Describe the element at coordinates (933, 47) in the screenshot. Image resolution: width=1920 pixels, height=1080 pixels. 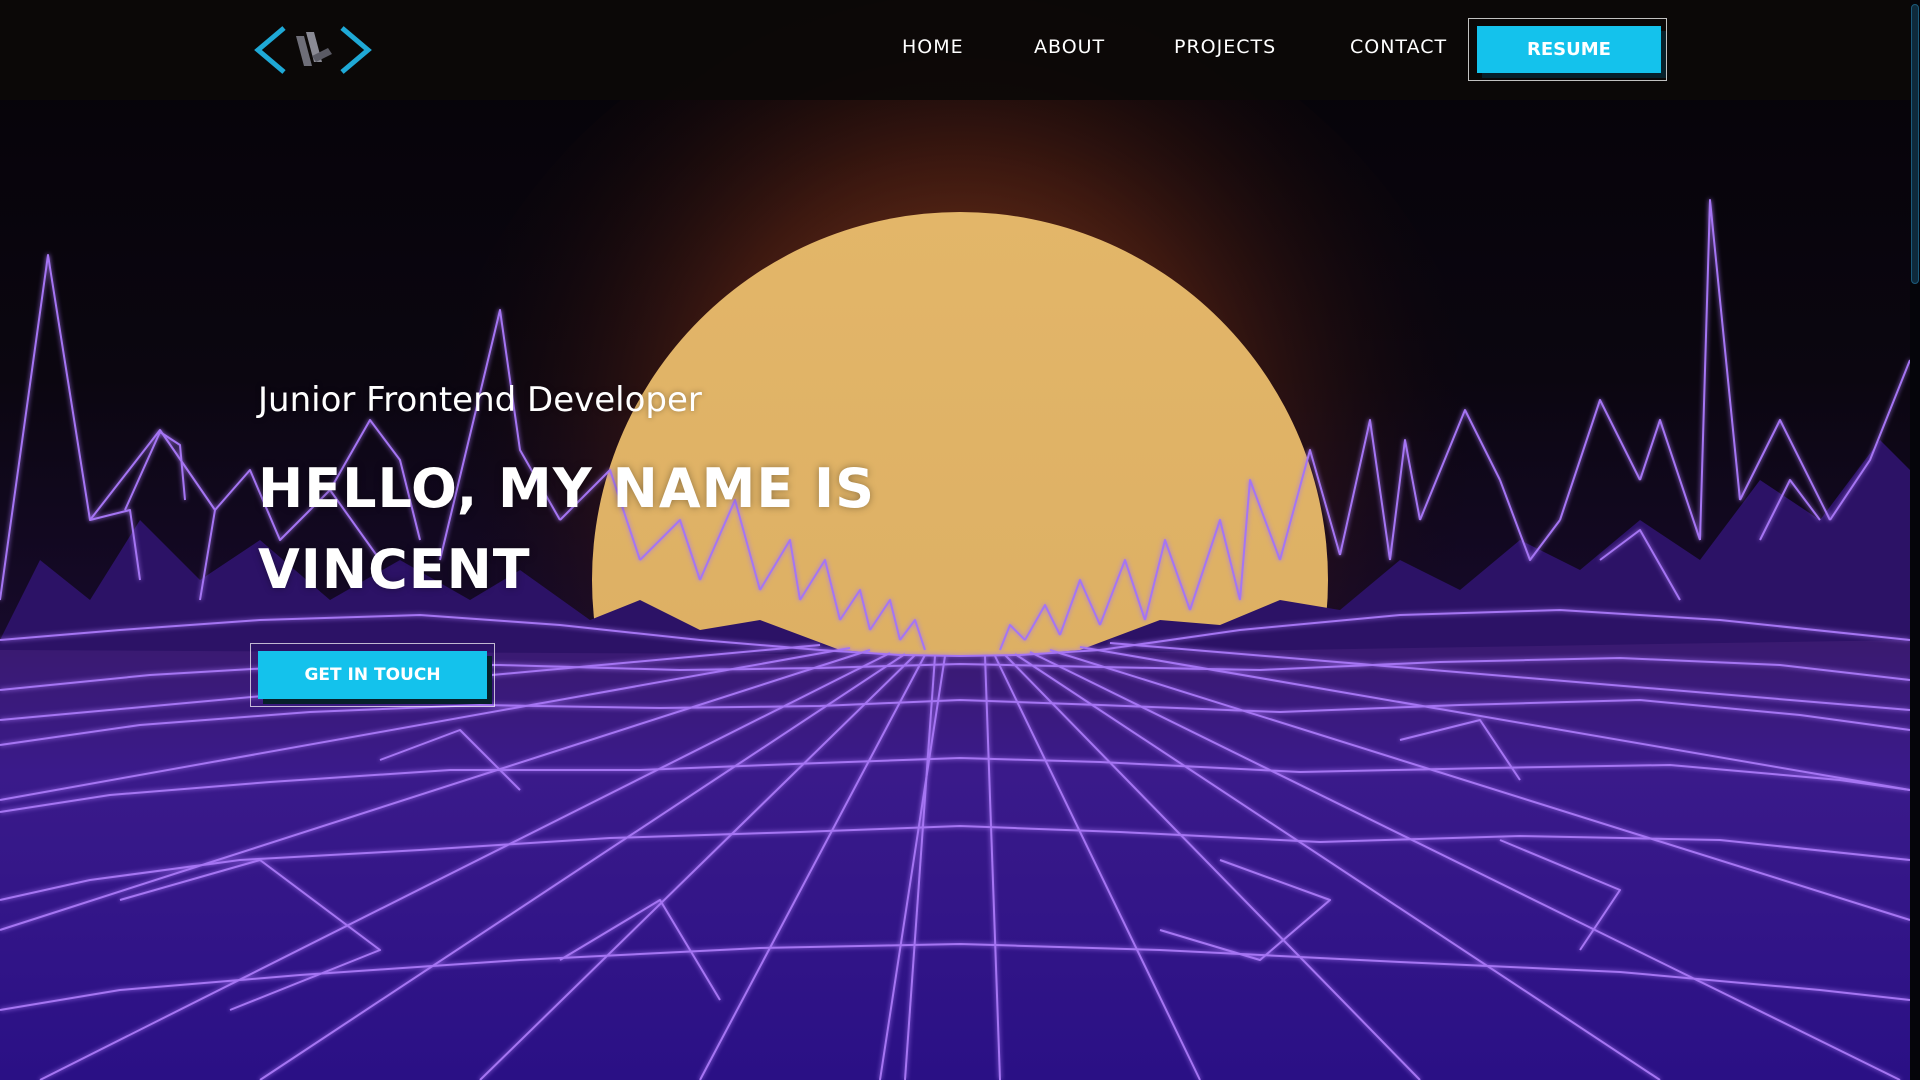
I see `nav-link-home: HOME` at that location.